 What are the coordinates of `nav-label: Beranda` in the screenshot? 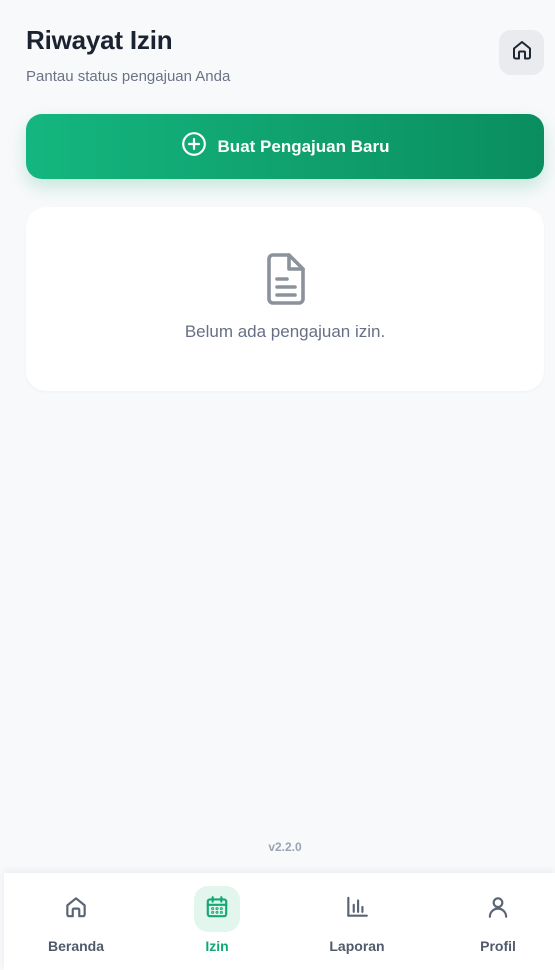 It's located at (76, 946).